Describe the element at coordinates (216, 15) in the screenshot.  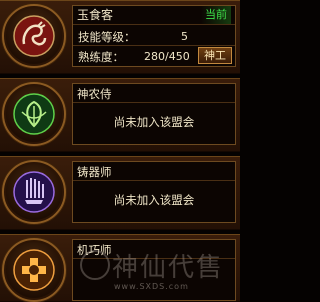
I see `current-status-badge: 当前` at that location.